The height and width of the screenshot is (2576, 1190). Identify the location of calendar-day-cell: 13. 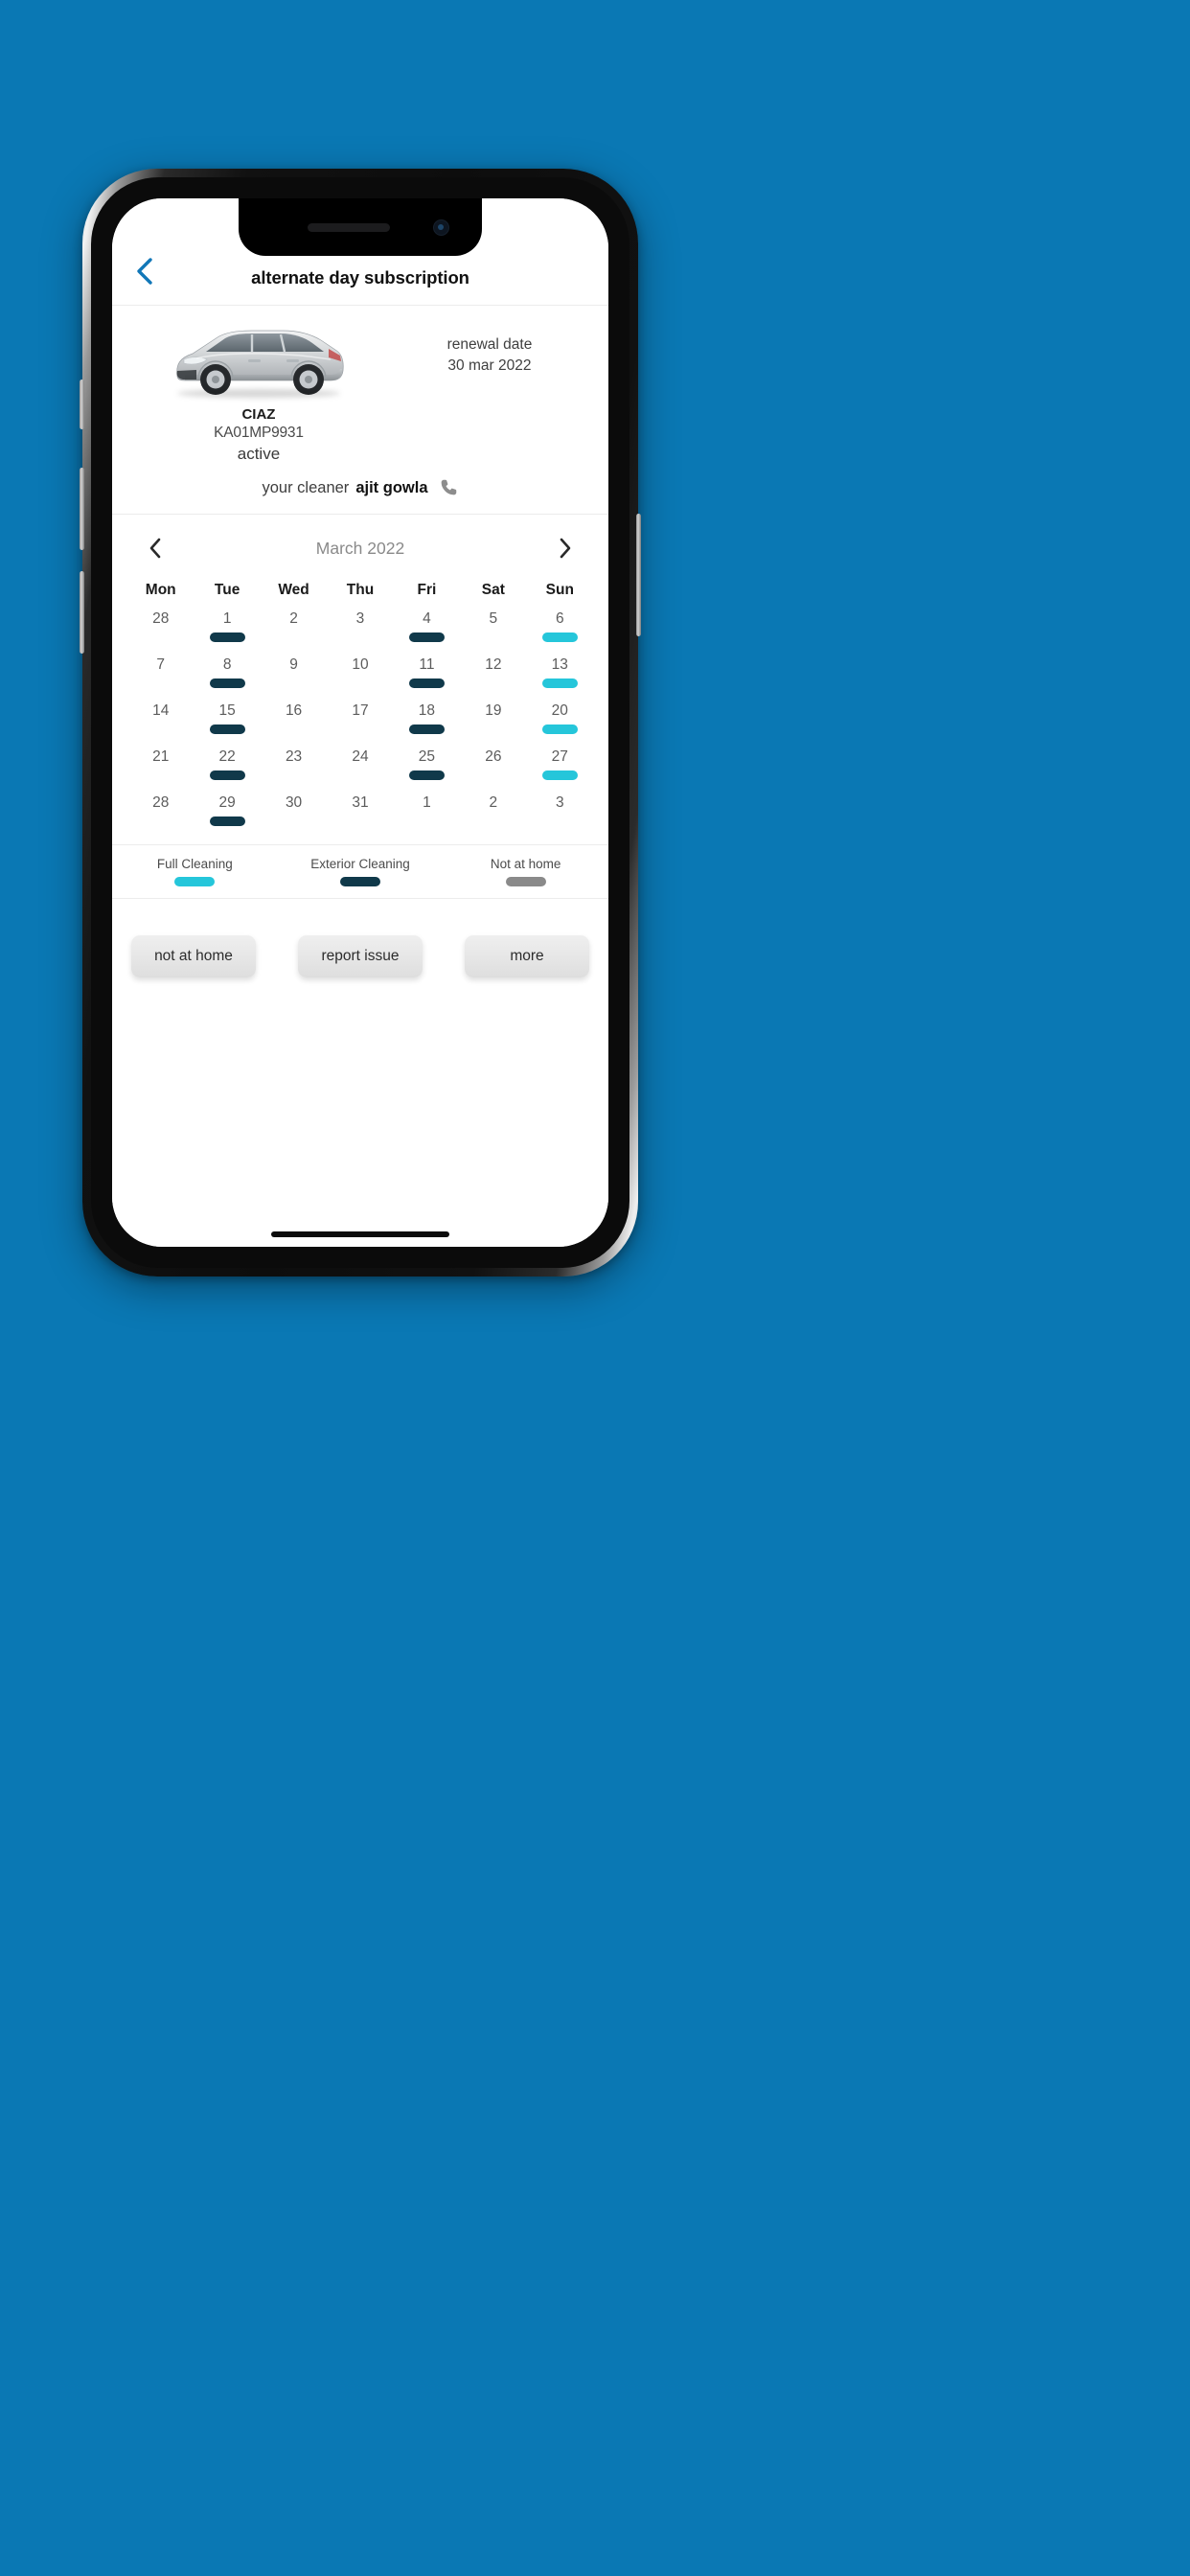
(560, 674).